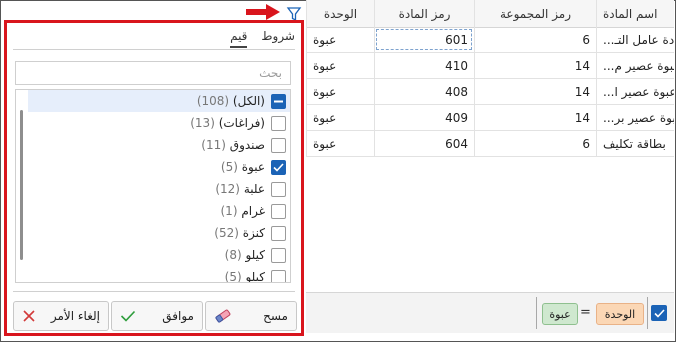 The width and height of the screenshot is (676, 342). What do you see at coordinates (424, 143) in the screenshot?
I see `cell-code: 604` at bounding box center [424, 143].